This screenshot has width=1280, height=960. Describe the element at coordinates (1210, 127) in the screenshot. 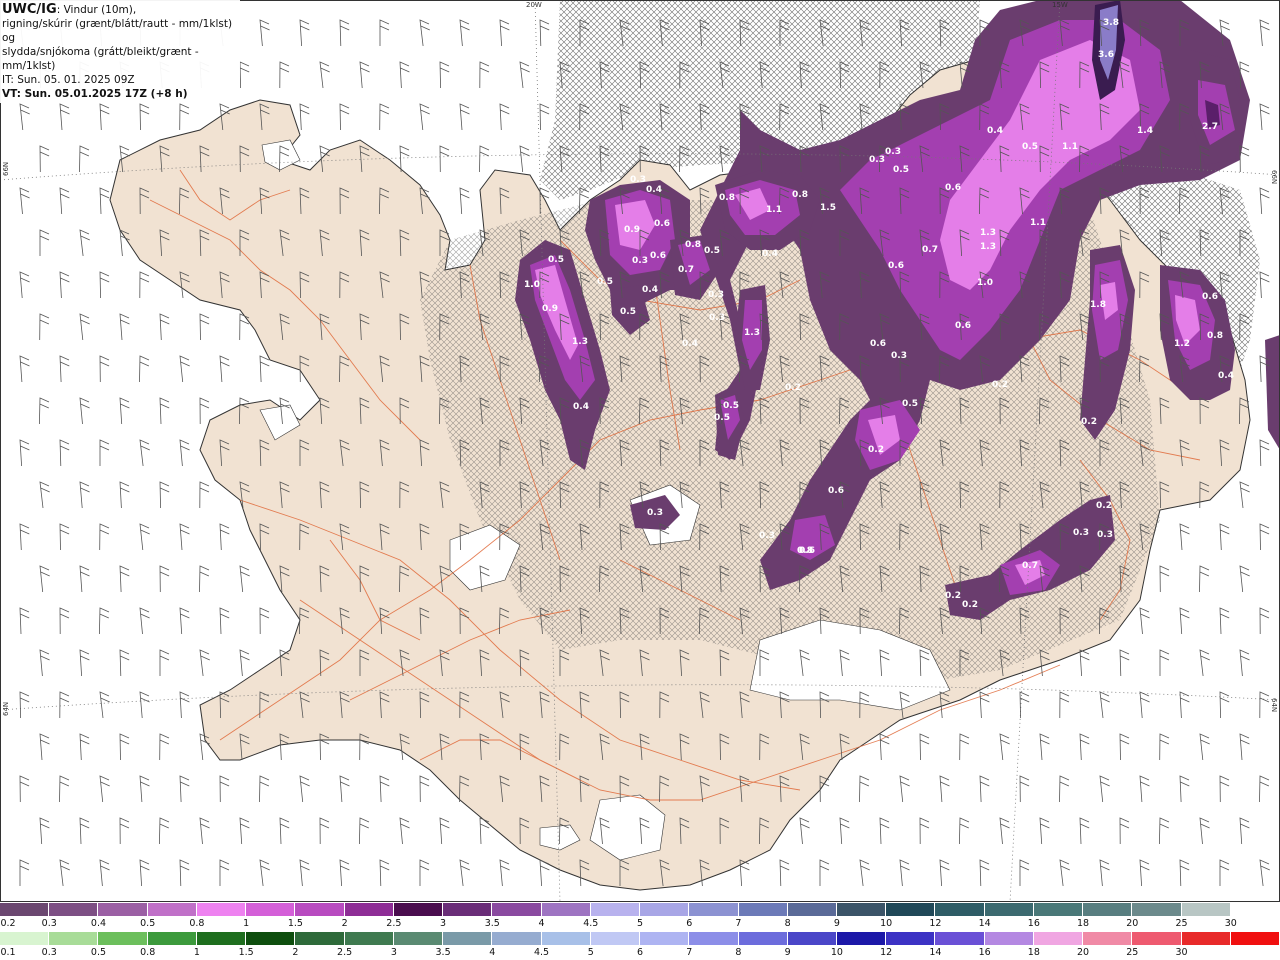

I see `precip-value-label: 2.7` at that location.